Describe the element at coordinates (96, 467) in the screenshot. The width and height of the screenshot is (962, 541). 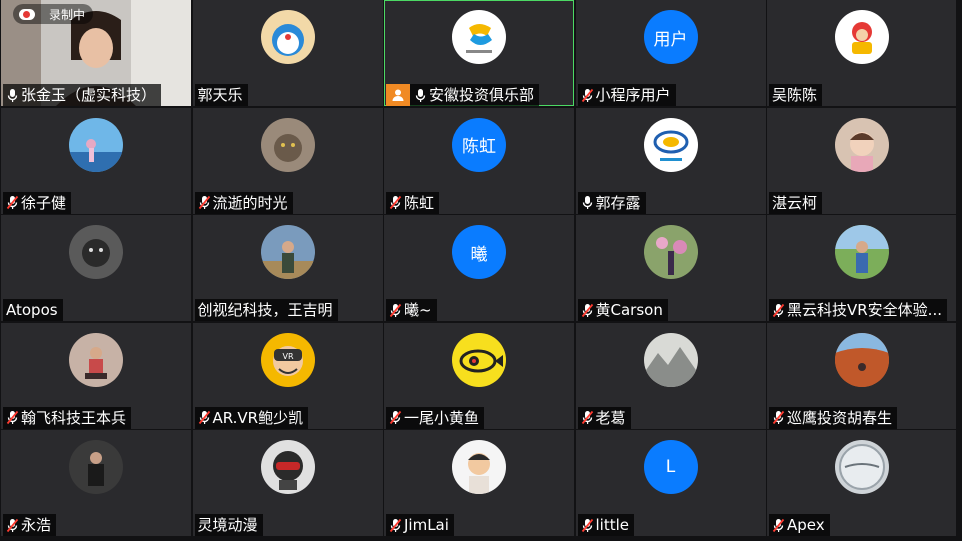
I see `person-dark-avatar-icon` at that location.